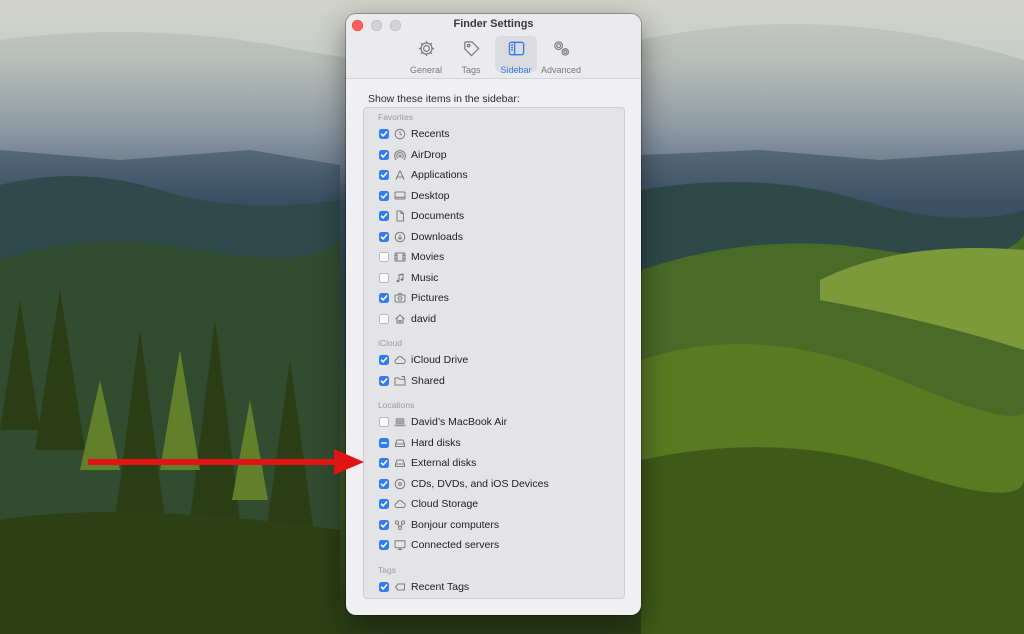 The image size is (1024, 634). Describe the element at coordinates (429, 154) in the screenshot. I see `sidebar-option-label: AirDrop` at that location.